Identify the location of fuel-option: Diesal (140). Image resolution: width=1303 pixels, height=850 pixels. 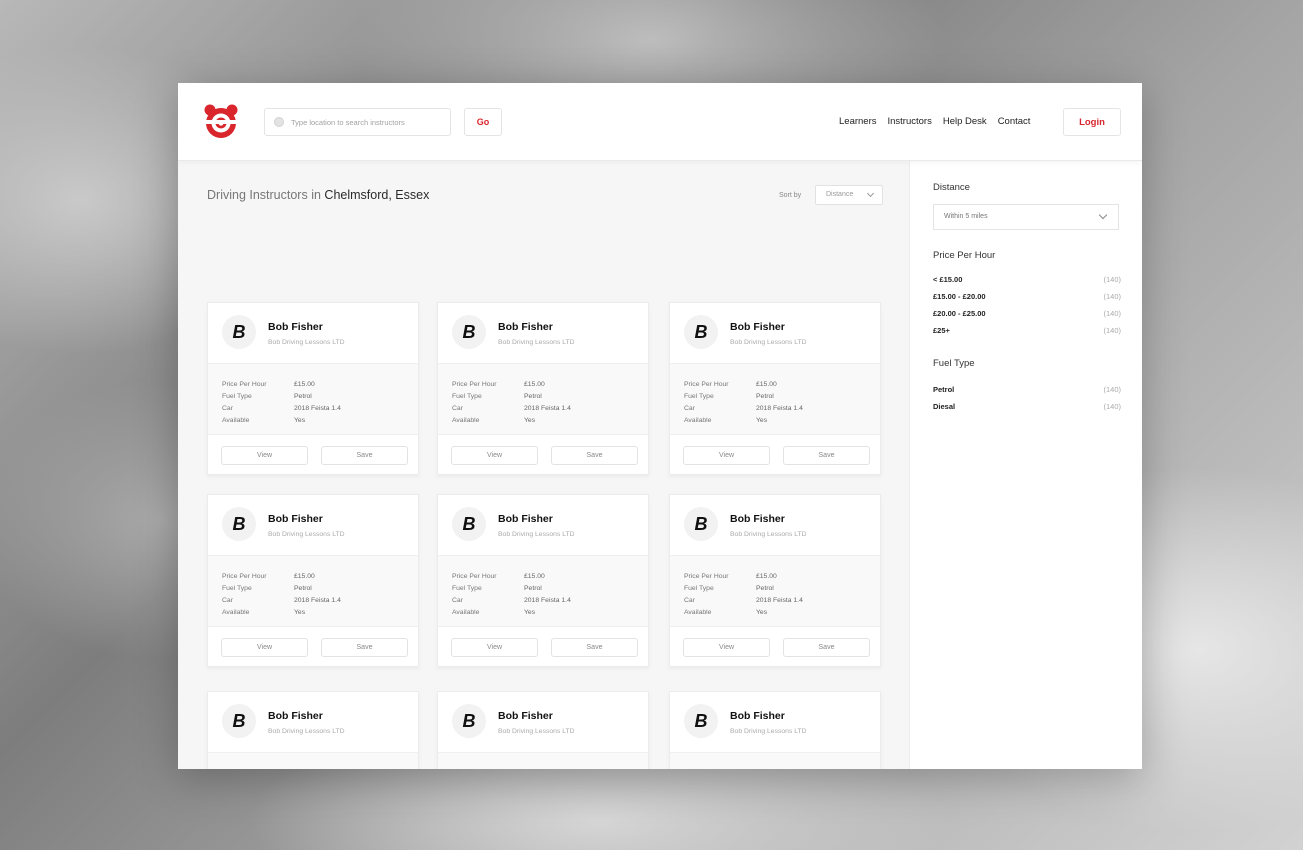
(1027, 406).